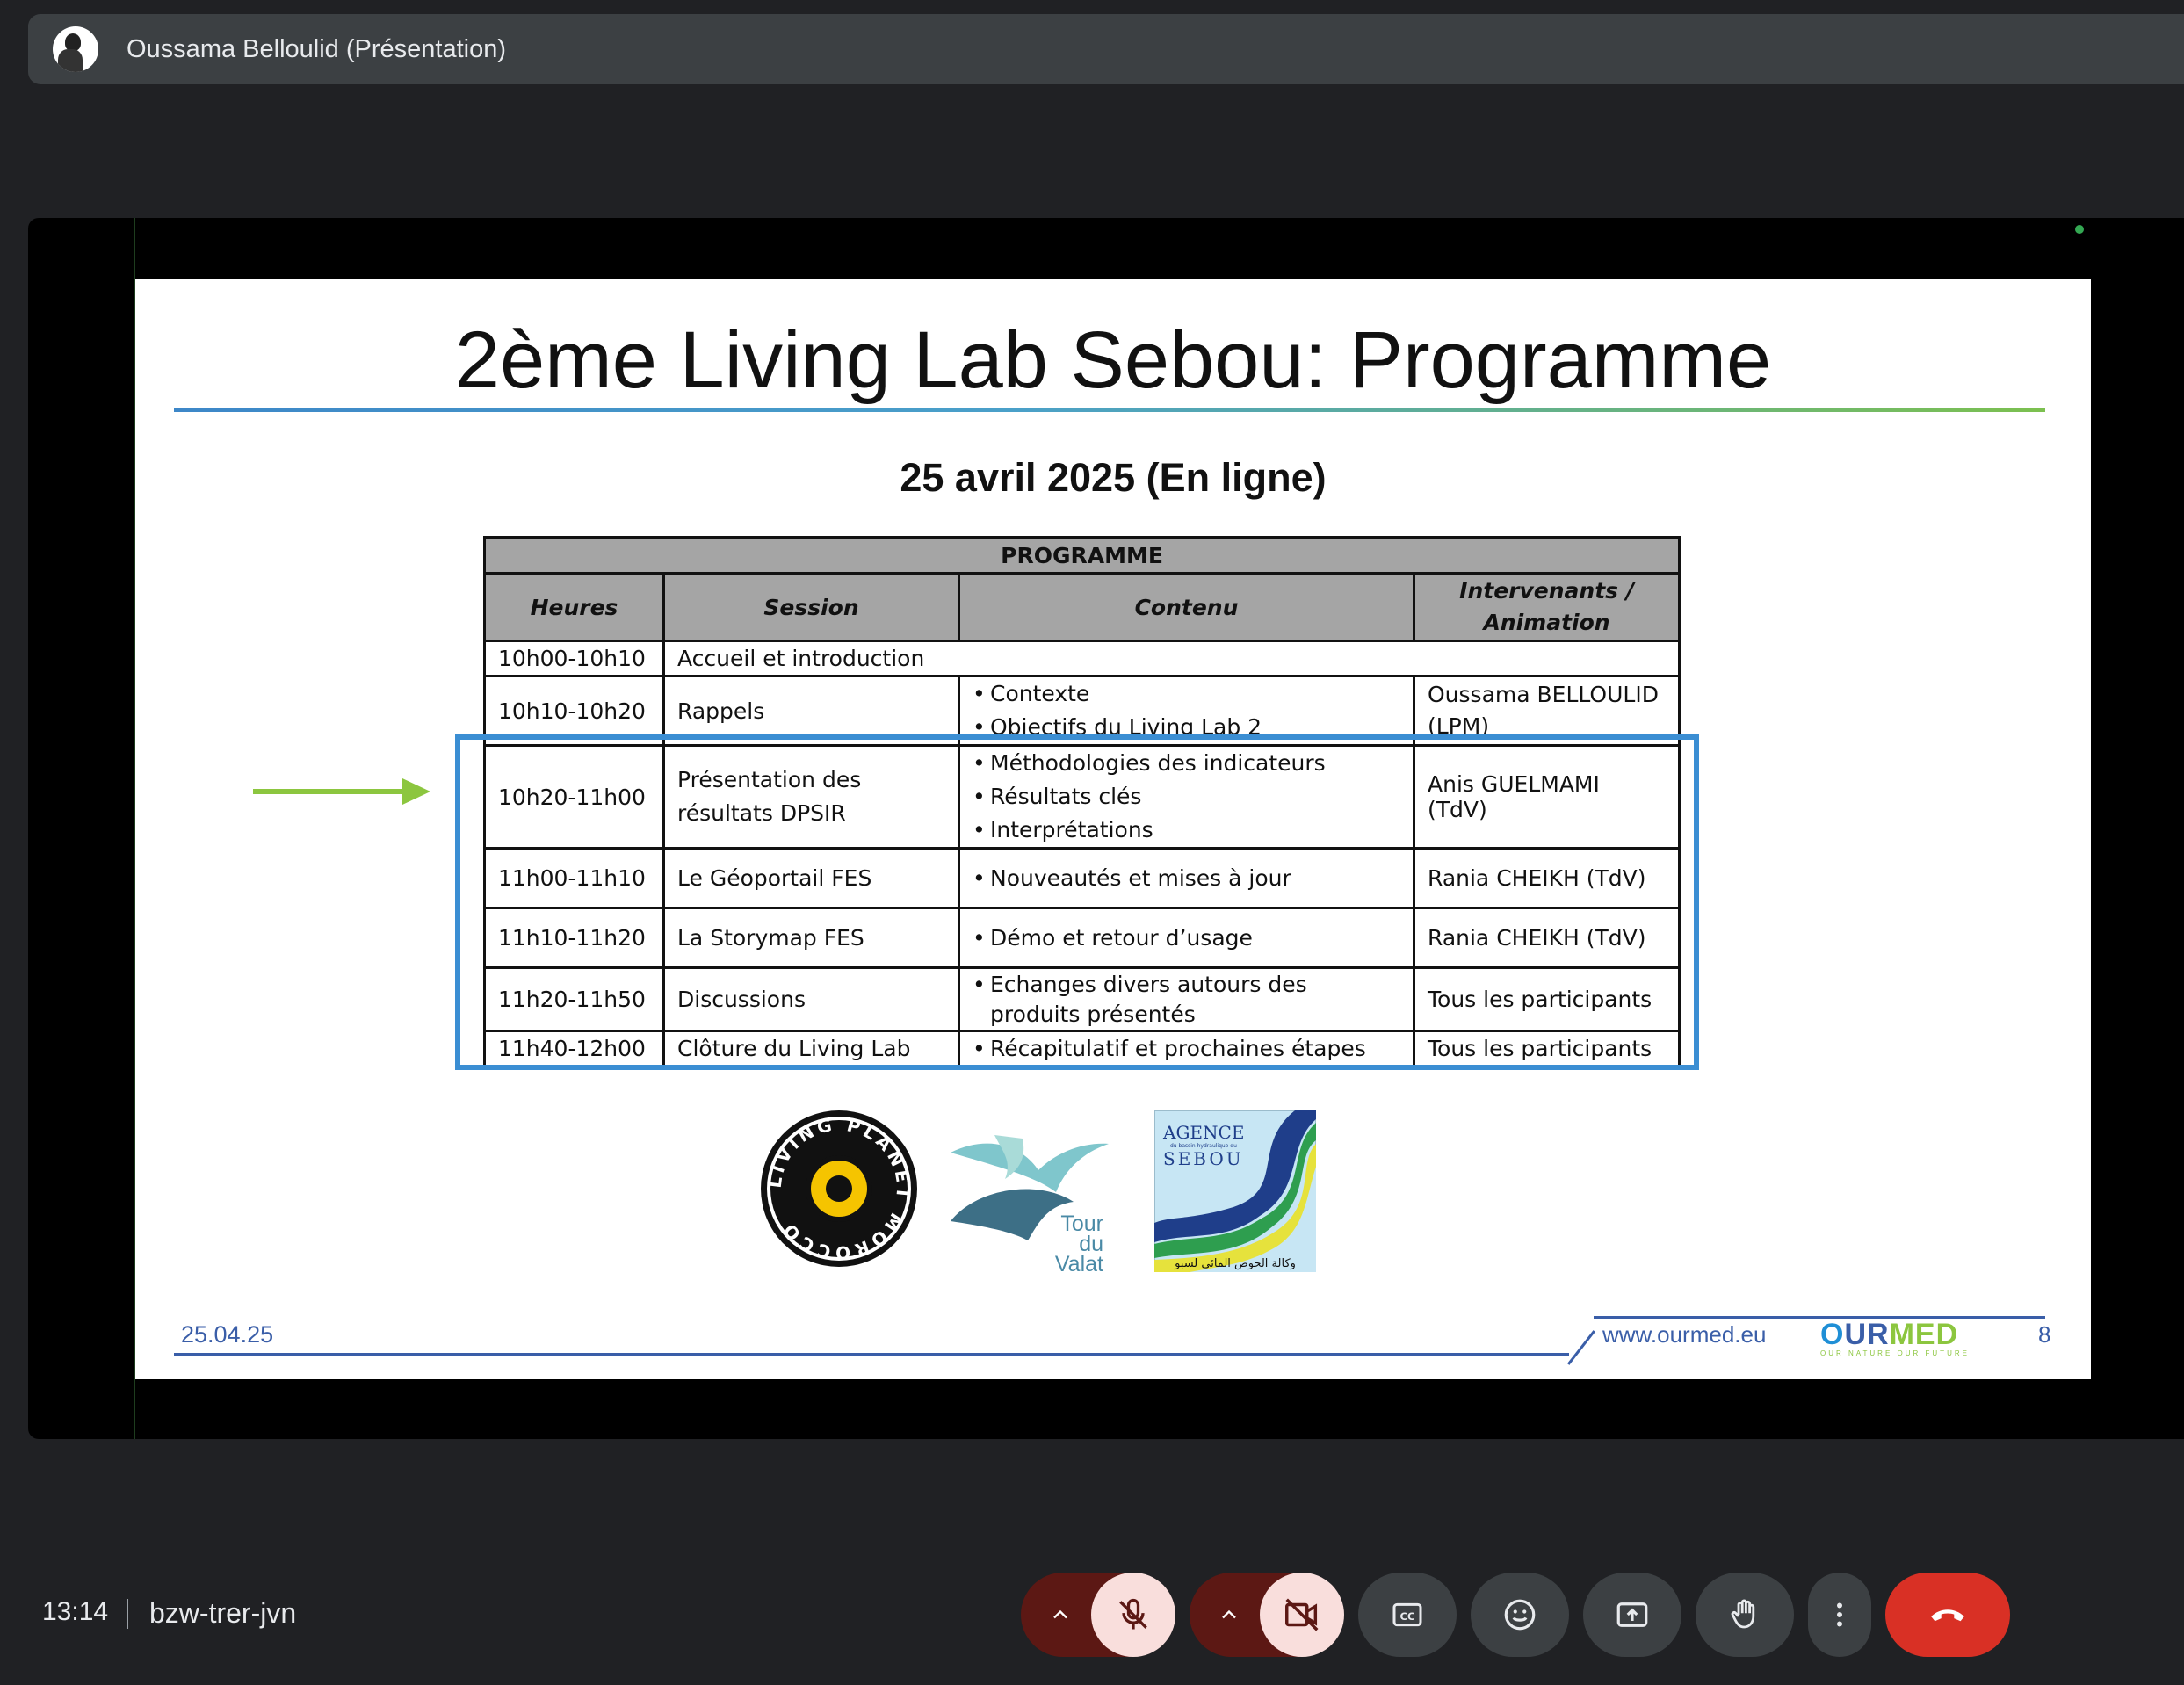  Describe the element at coordinates (1890, 1334) in the screenshot. I see `ourmed-logo: OURMED` at that location.